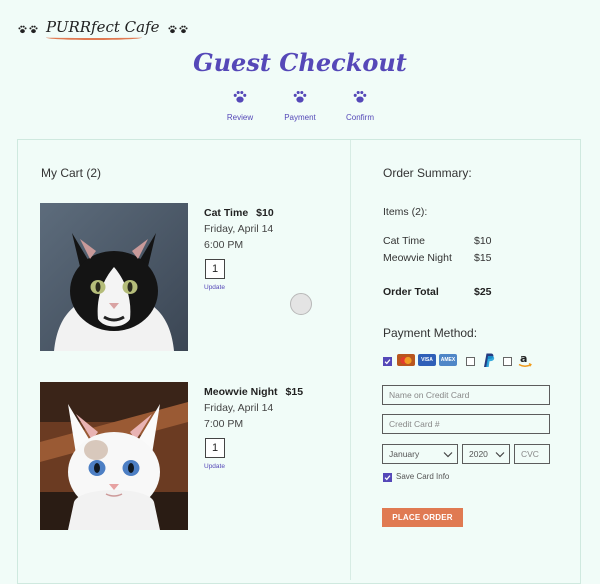  Describe the element at coordinates (470, 361) in the screenshot. I see `paypal-checkbox` at that location.